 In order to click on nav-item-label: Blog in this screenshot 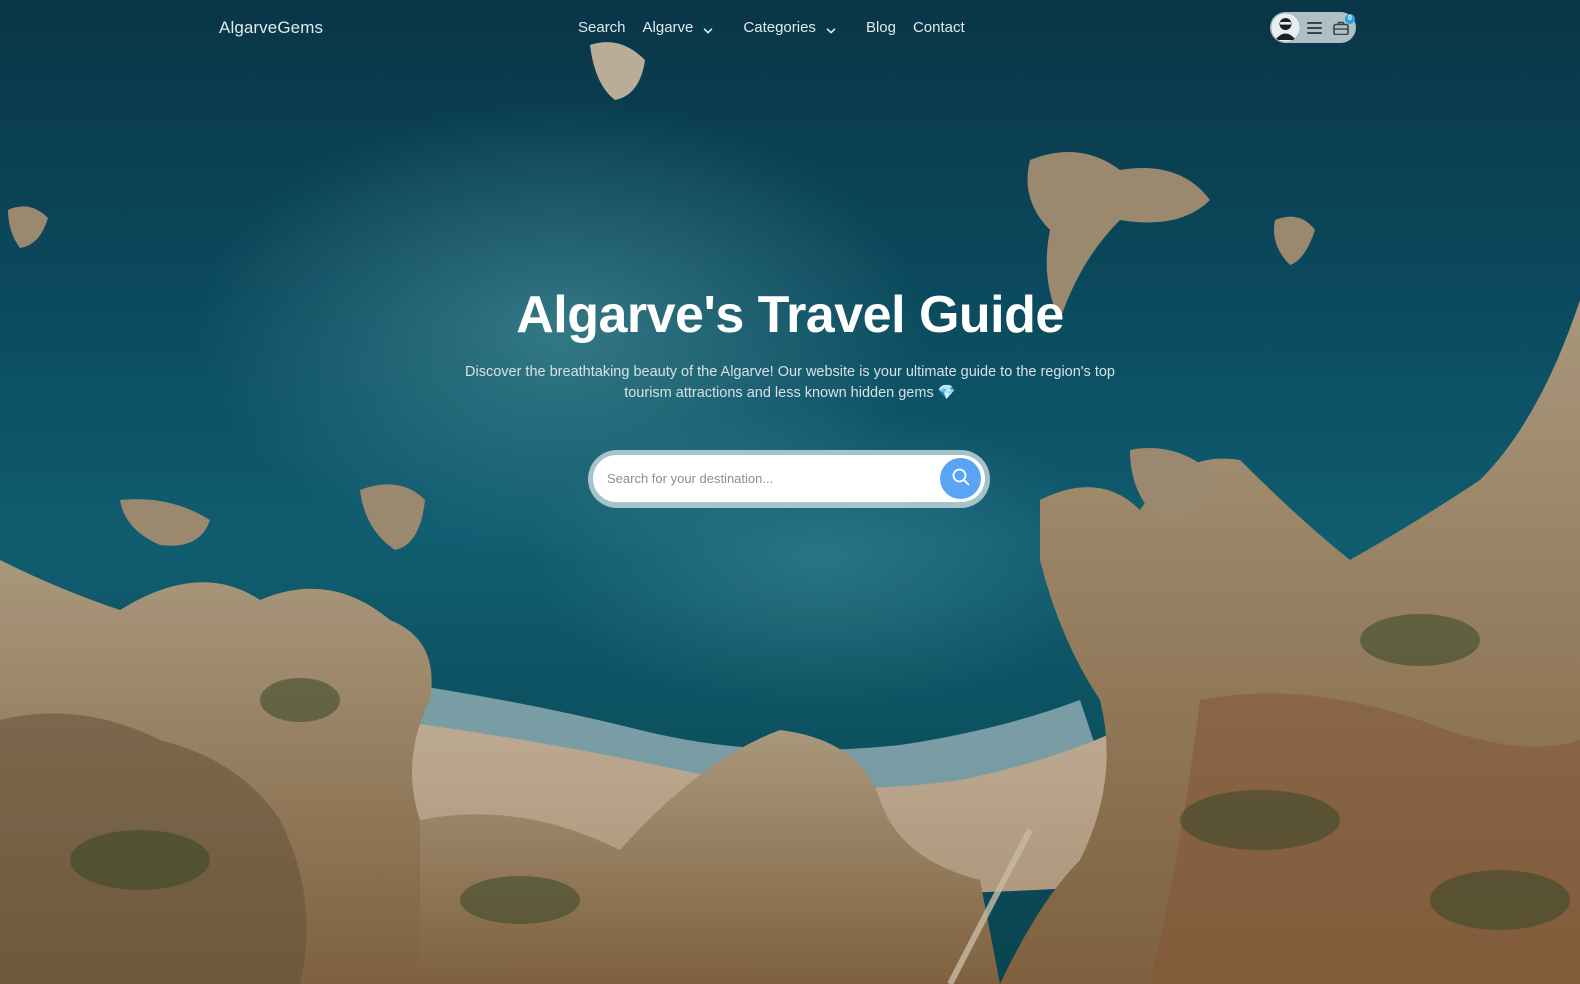, I will do `click(880, 27)`.